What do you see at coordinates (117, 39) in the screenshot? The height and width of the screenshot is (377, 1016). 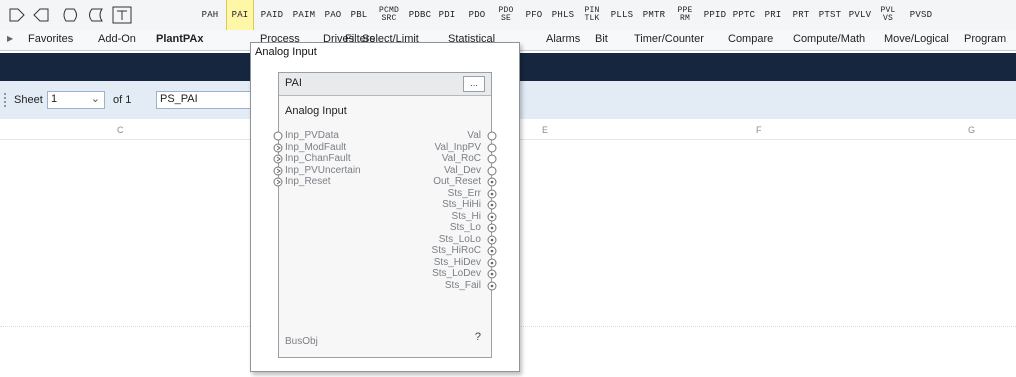 I see `tab-add-on: Add-On` at bounding box center [117, 39].